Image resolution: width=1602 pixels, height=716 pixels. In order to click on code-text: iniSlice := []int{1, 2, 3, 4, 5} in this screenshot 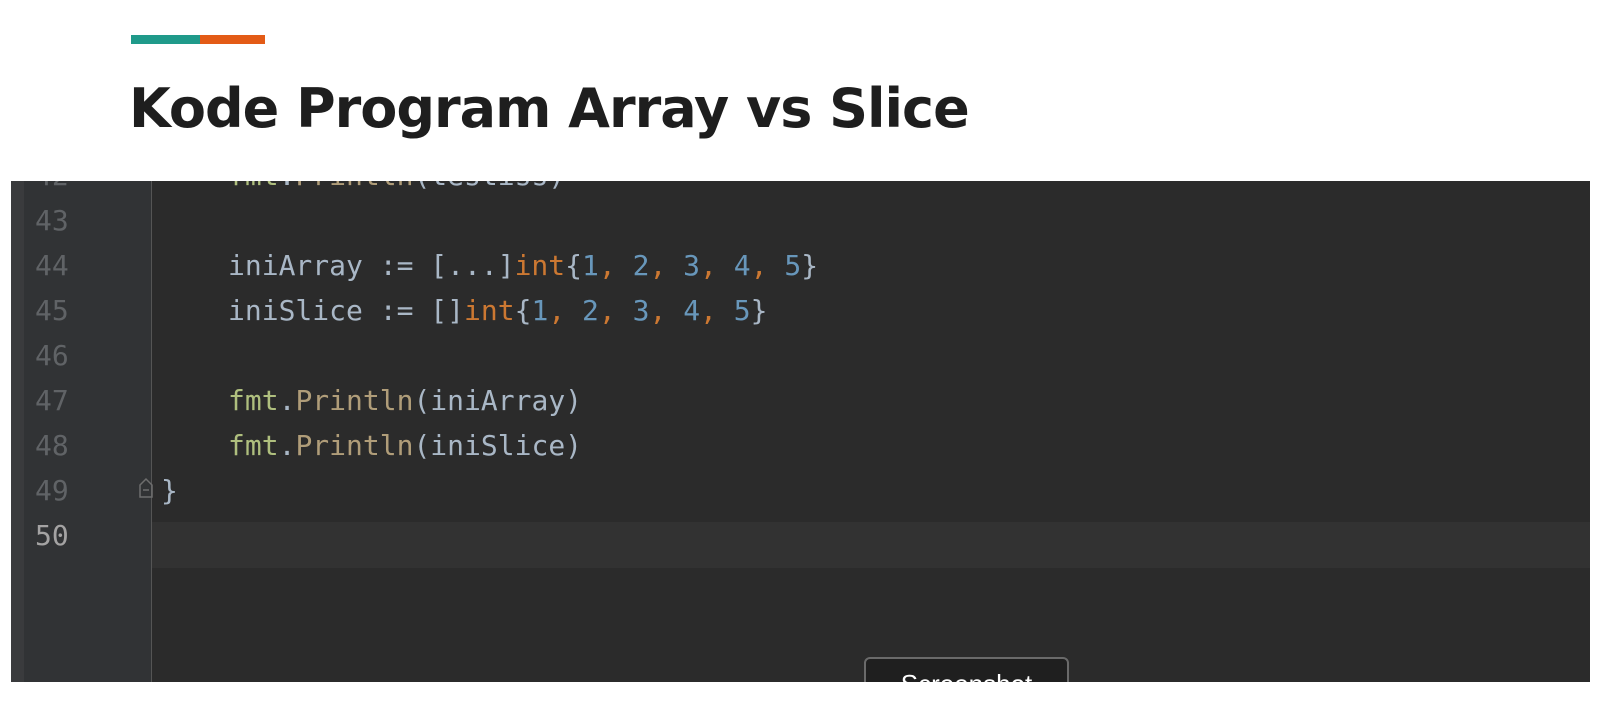, I will do `click(497, 311)`.